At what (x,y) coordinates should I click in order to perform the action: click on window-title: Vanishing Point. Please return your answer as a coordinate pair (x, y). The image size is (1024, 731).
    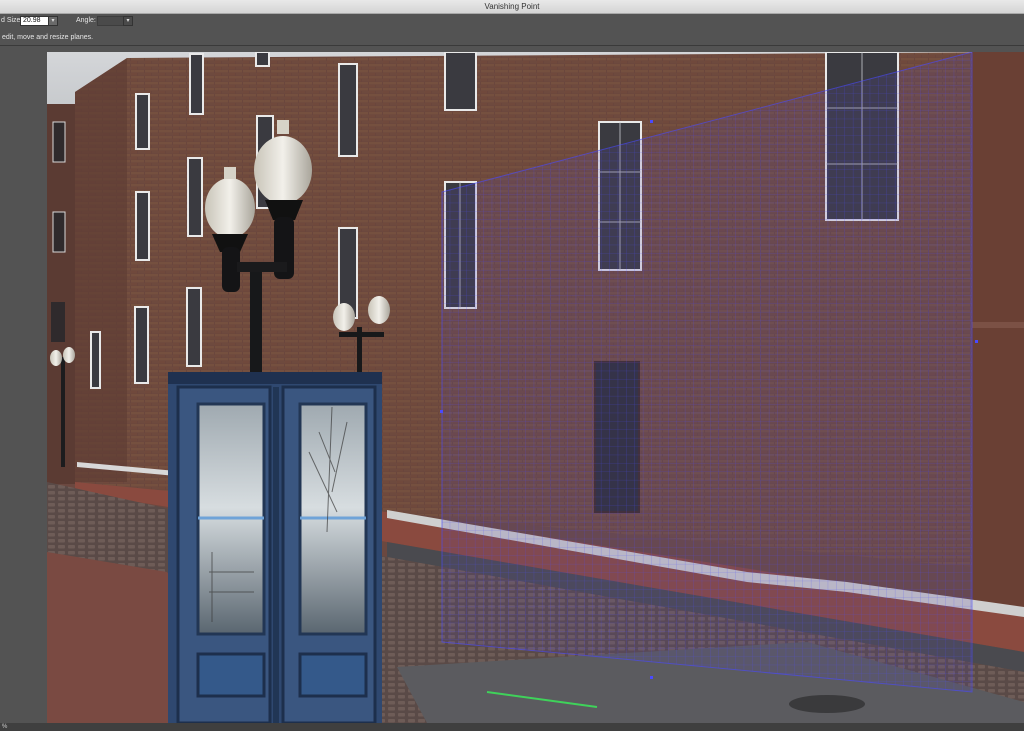
    Looking at the image, I should click on (512, 6).